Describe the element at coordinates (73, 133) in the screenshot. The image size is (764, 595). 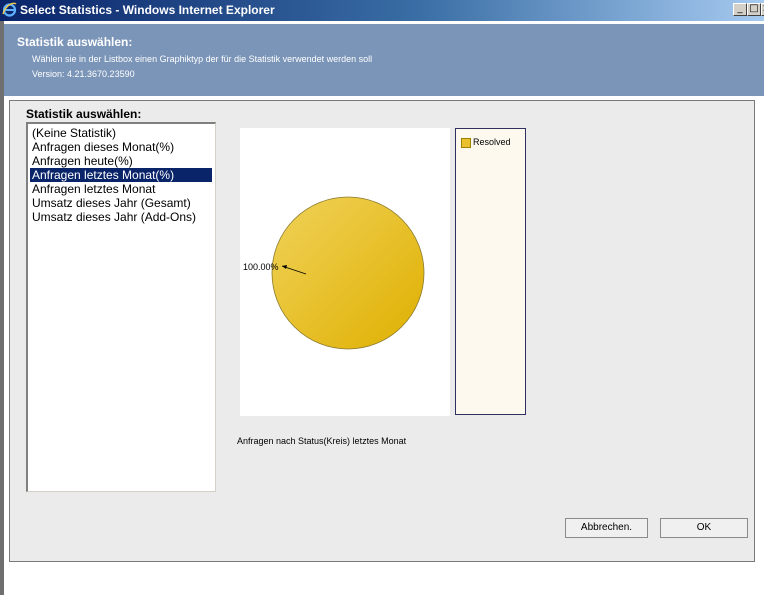
I see `list-item: (Keine Statistik)` at that location.